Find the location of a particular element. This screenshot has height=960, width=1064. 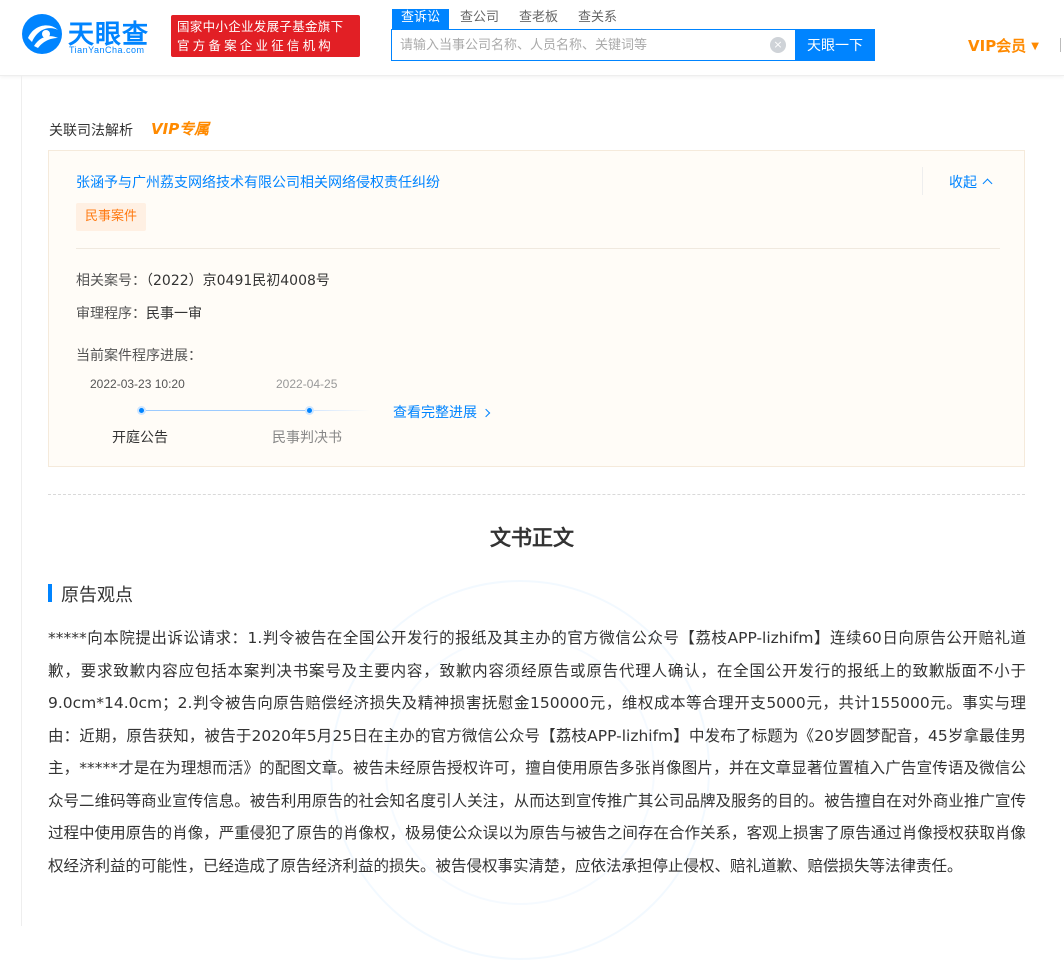

plaintiff-view-title: 原告观点 is located at coordinates (97, 595).